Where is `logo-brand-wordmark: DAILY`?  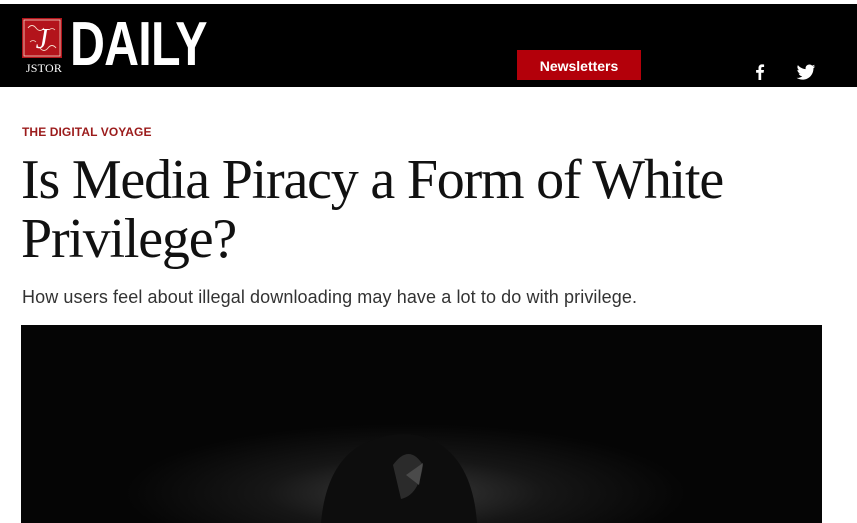
logo-brand-wordmark: DAILY is located at coordinates (139, 44).